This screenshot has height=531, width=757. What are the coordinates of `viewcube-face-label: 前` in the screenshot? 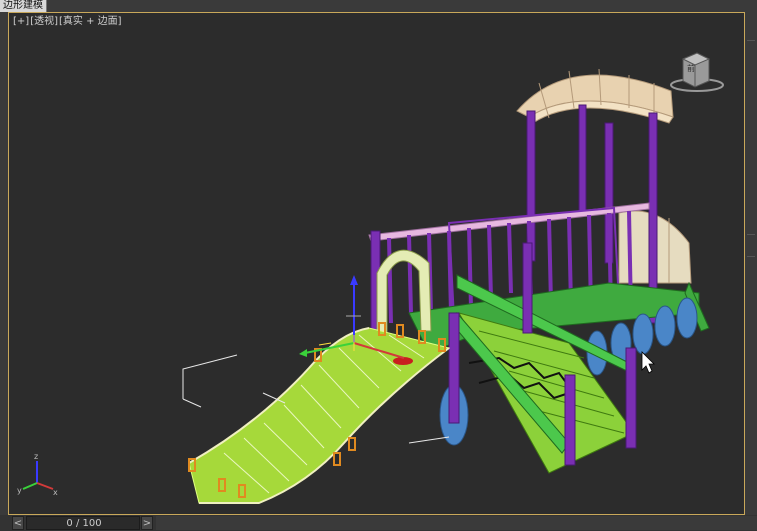 It's located at (691, 68).